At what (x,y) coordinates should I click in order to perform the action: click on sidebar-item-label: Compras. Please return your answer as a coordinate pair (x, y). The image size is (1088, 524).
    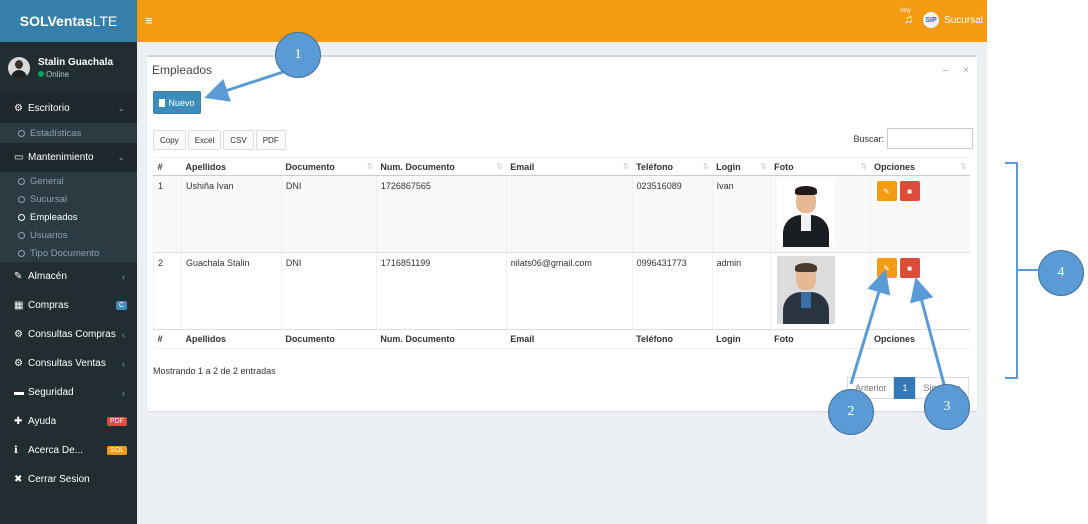
    Looking at the image, I should click on (48, 305).